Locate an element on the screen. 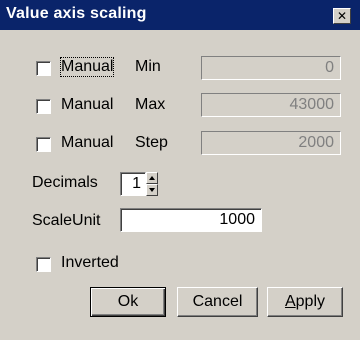 This screenshot has height=340, width=362. decimals-field: 1 is located at coordinates (133, 184).